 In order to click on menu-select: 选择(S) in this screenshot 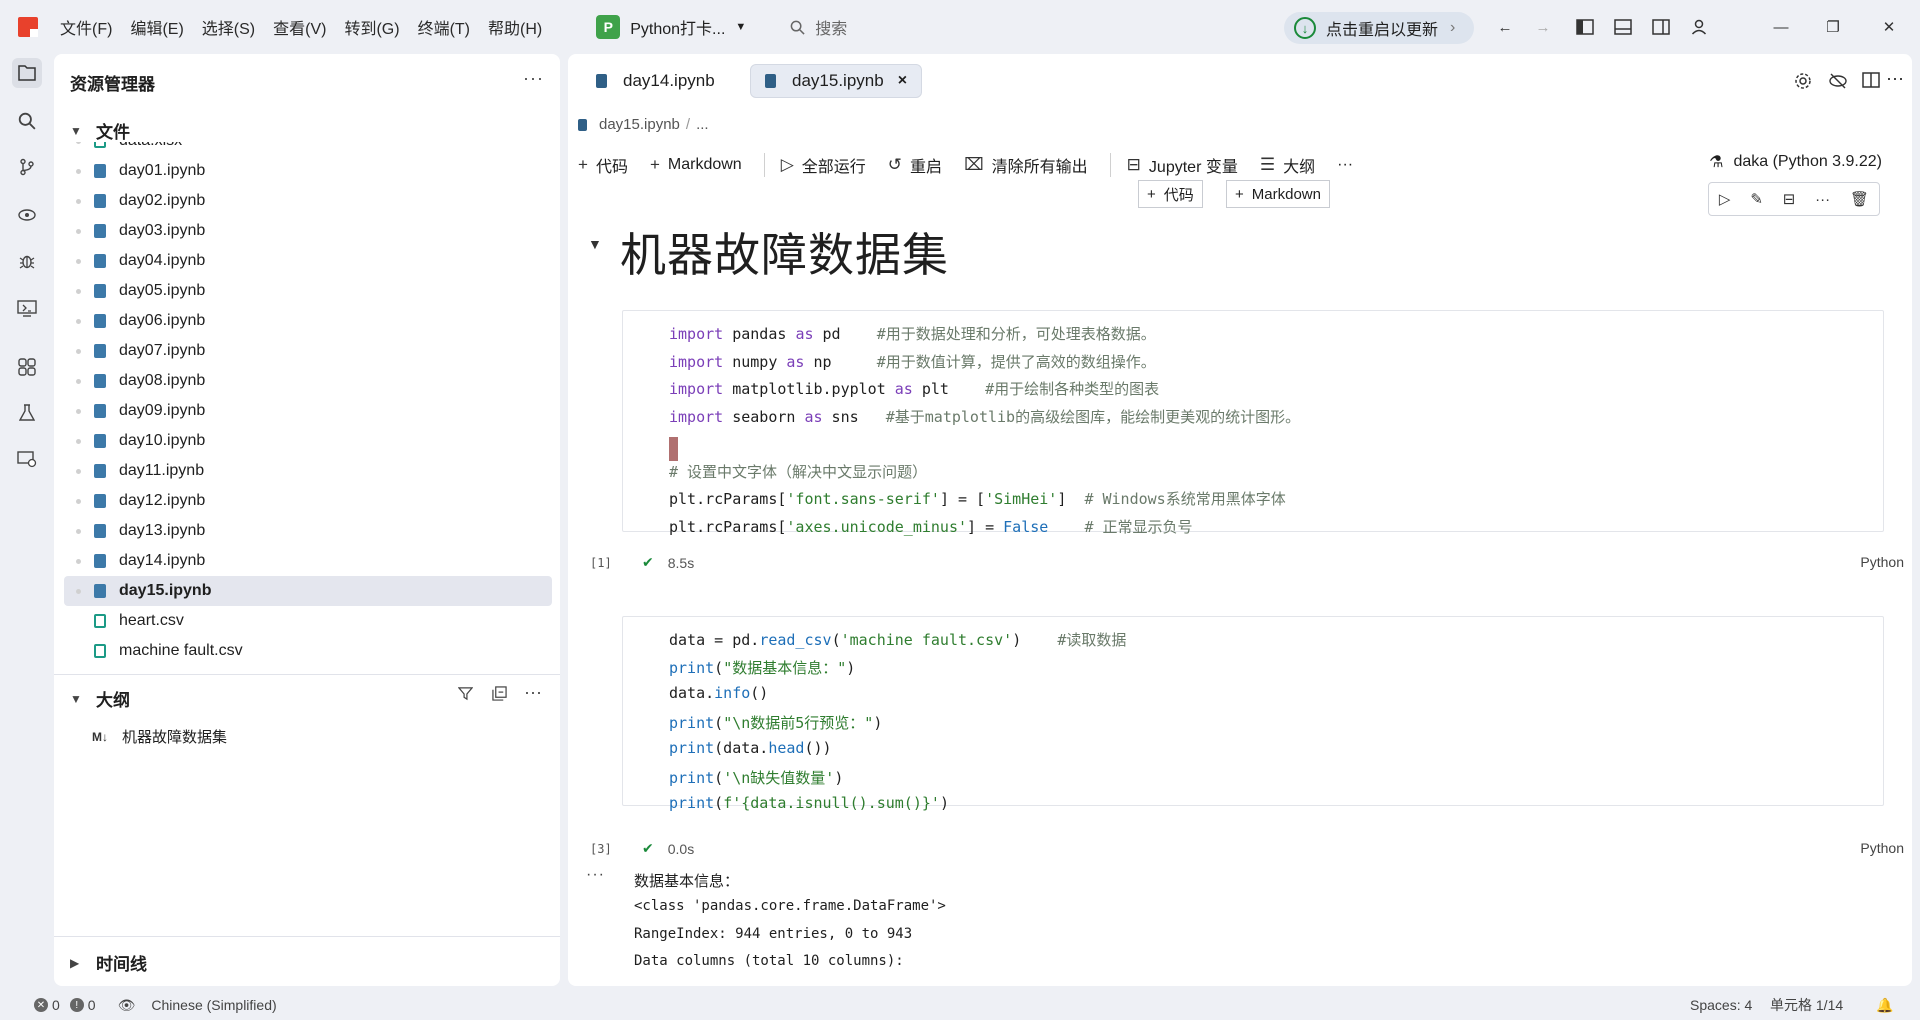, I will do `click(228, 27)`.